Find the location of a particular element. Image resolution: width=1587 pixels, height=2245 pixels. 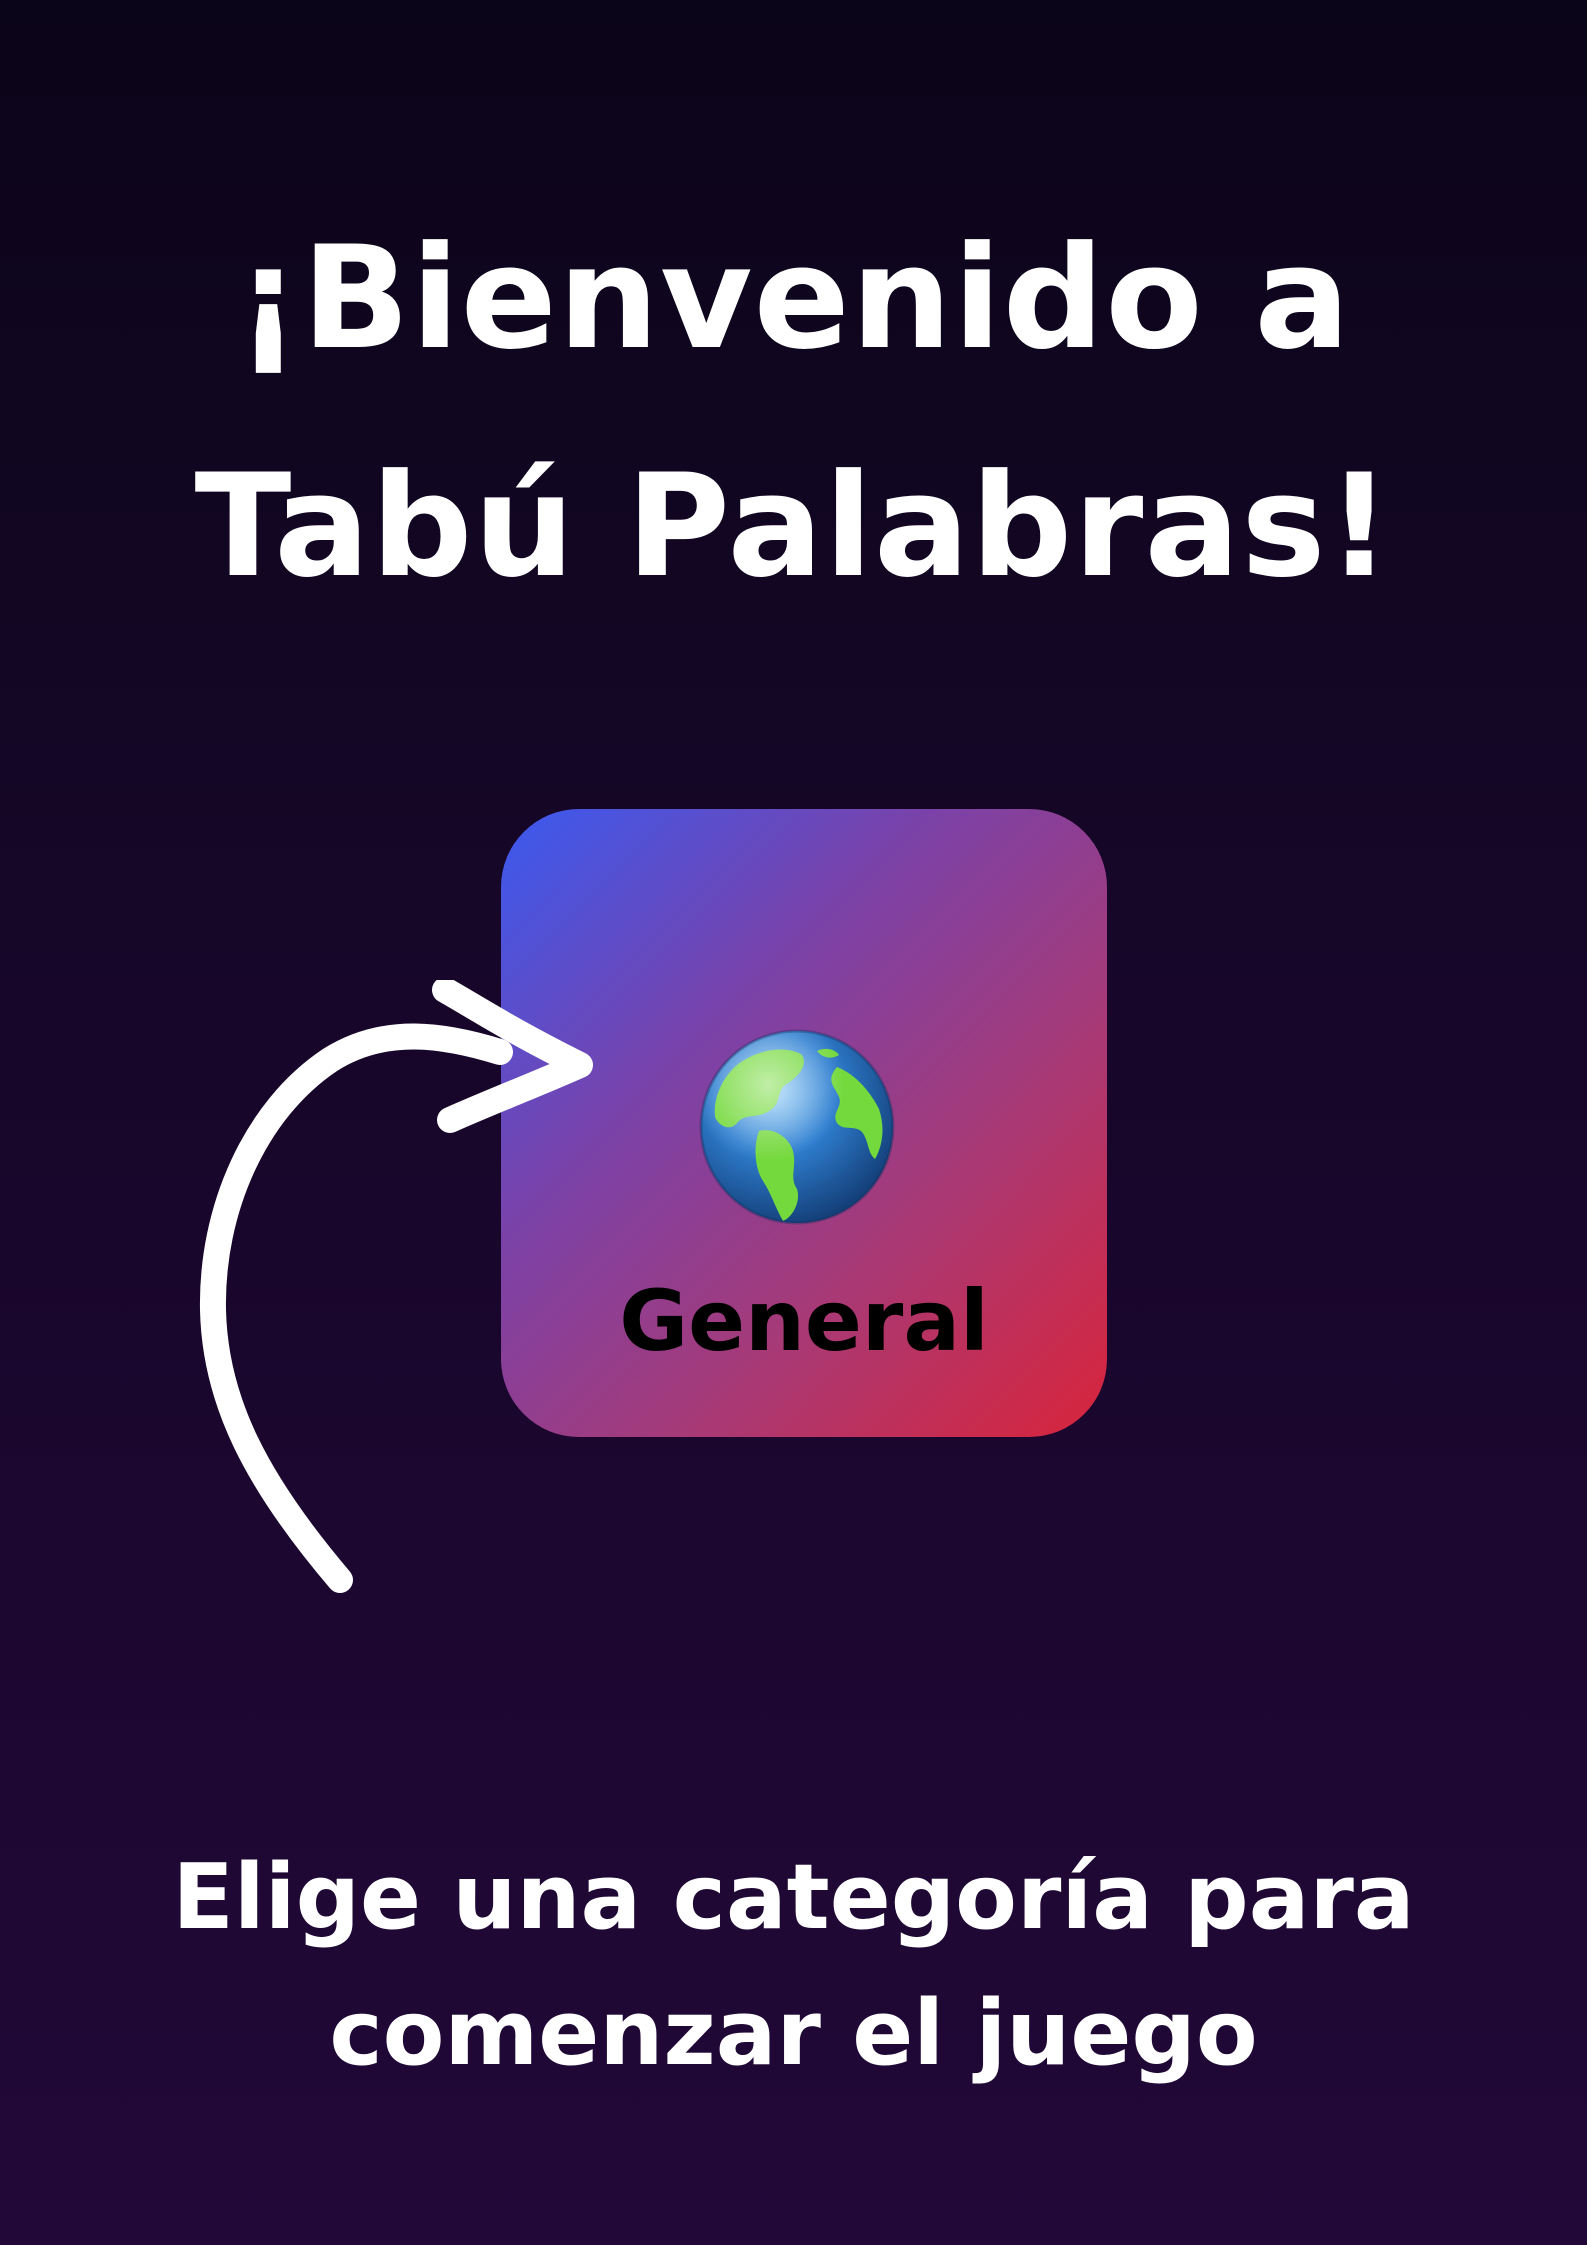

welcome-title-line2: Tabú Palabras! is located at coordinates (793, 526).